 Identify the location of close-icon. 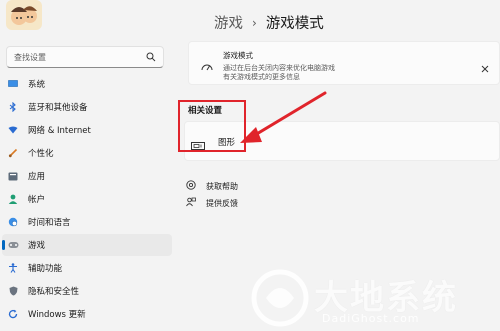
(485, 67).